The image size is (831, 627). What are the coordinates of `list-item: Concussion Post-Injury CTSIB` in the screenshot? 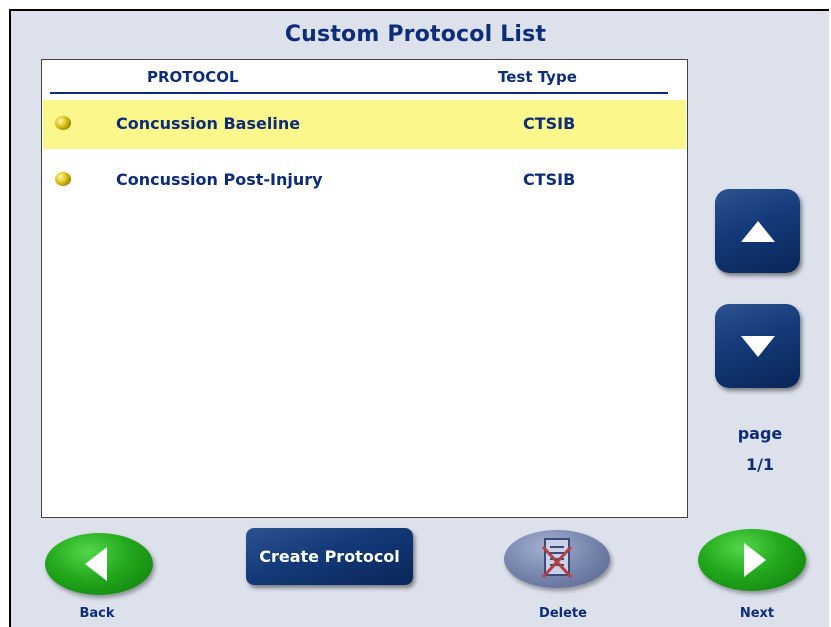 It's located at (364, 180).